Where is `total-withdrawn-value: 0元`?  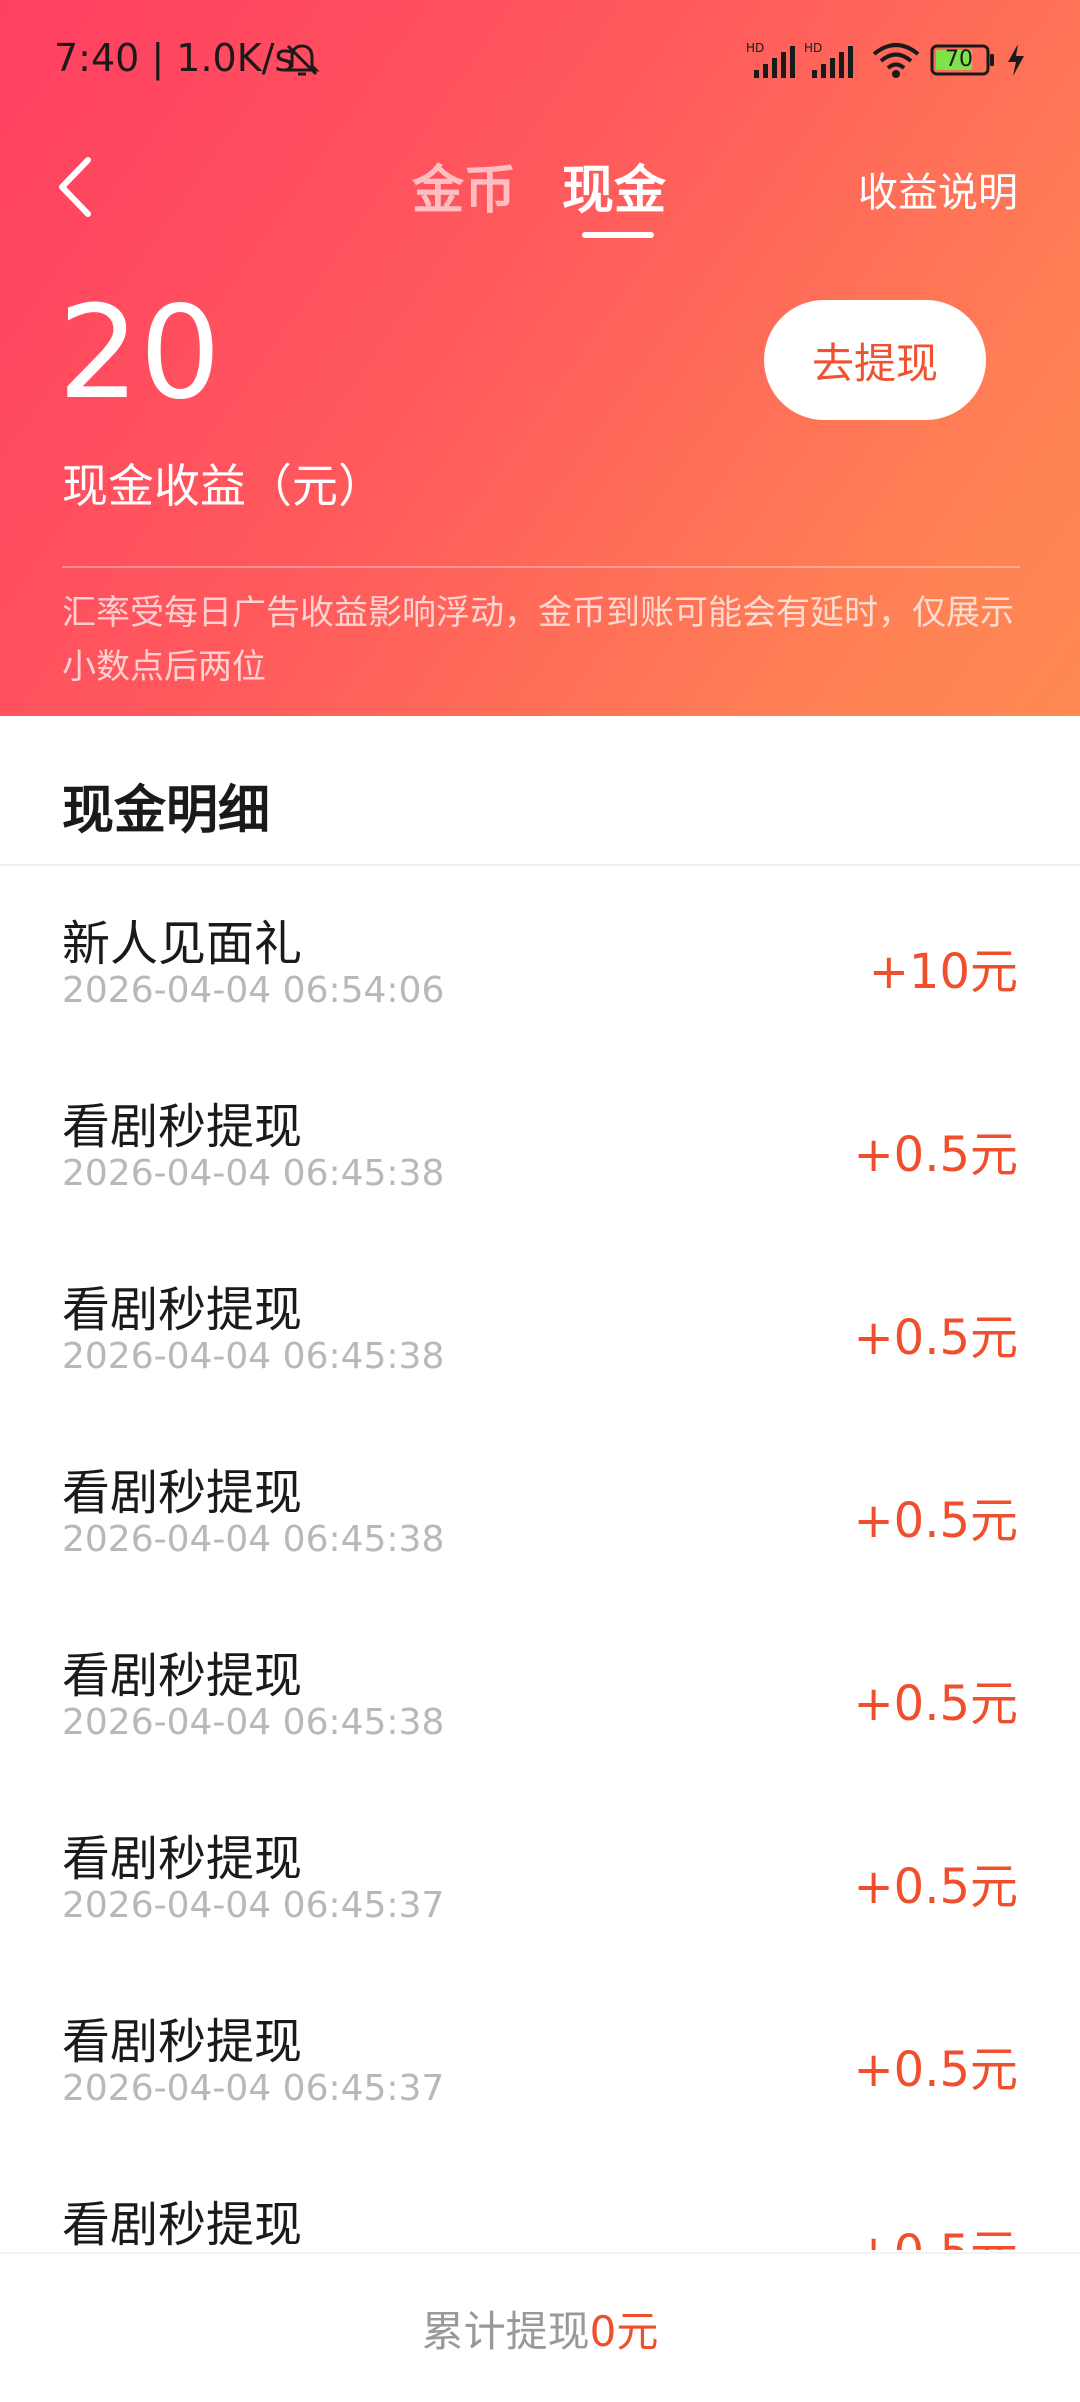
total-withdrawn-value: 0元 is located at coordinates (624, 2331).